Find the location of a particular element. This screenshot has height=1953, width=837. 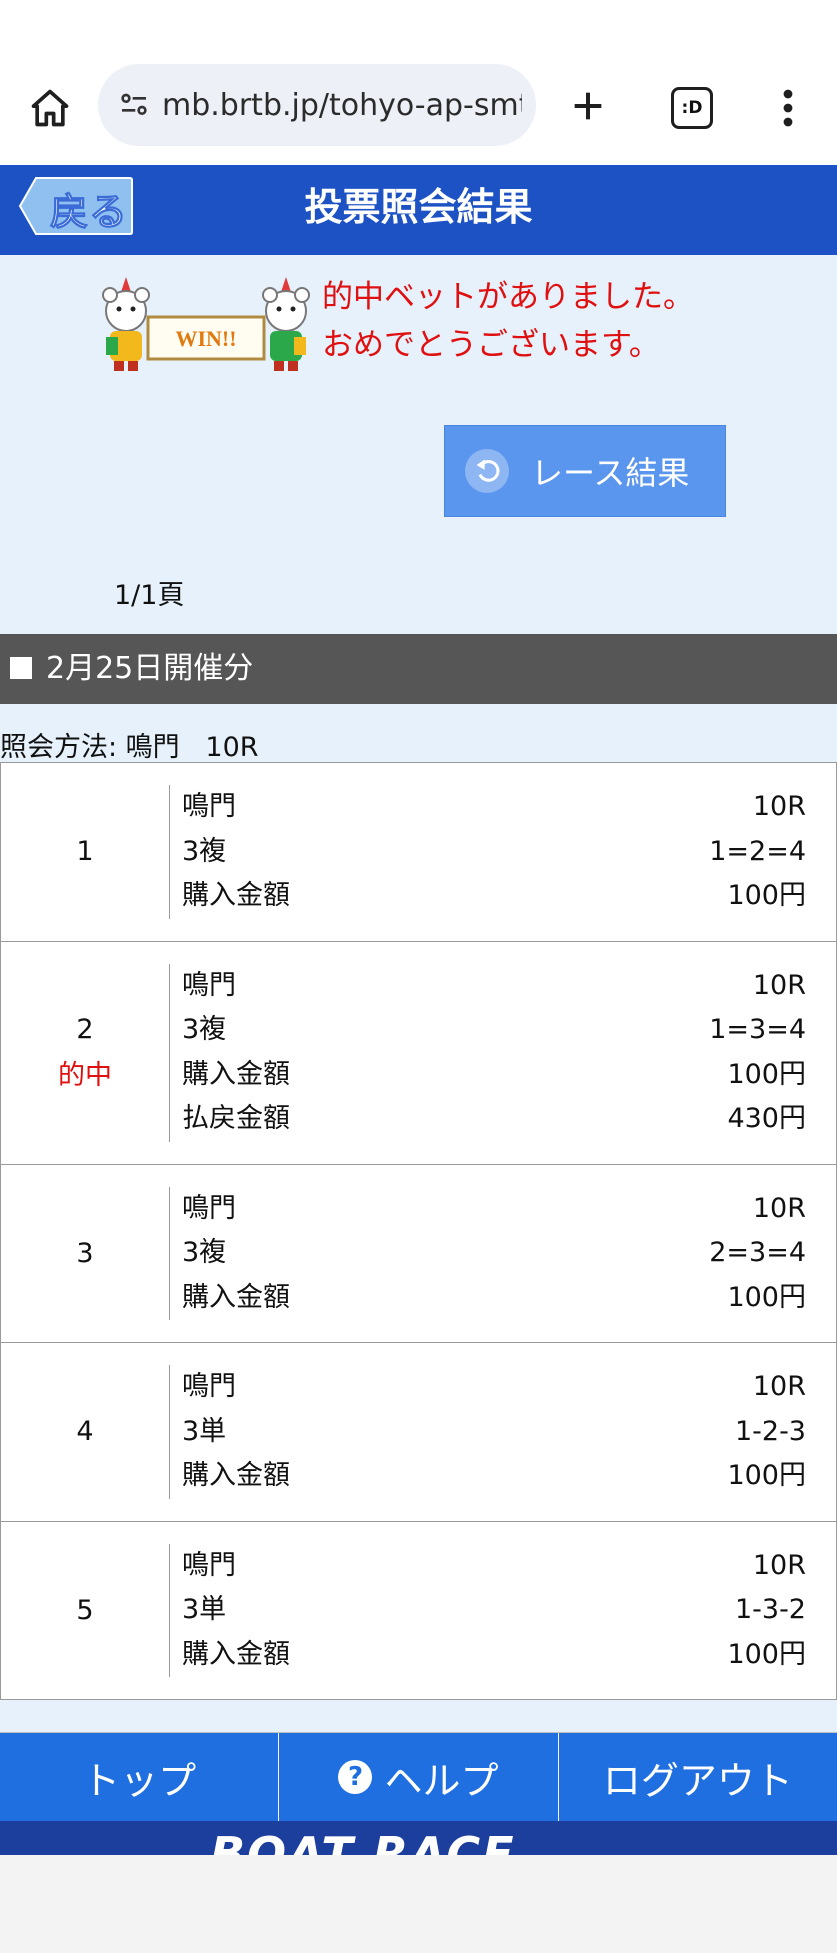

win-sign-text: WIN!! is located at coordinates (205, 338).